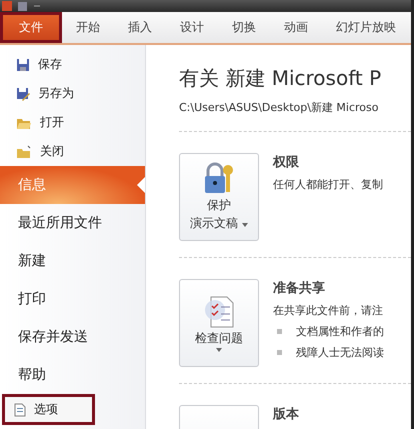 The image size is (414, 429). I want to click on ribbon-tab: 动画, so click(296, 27).